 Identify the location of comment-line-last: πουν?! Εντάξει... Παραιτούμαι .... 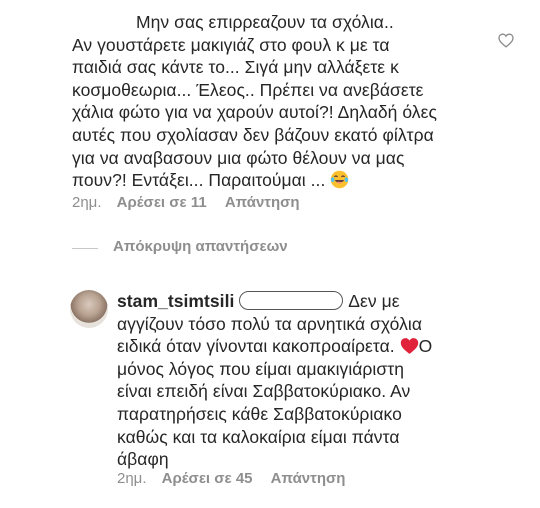
(254, 180).